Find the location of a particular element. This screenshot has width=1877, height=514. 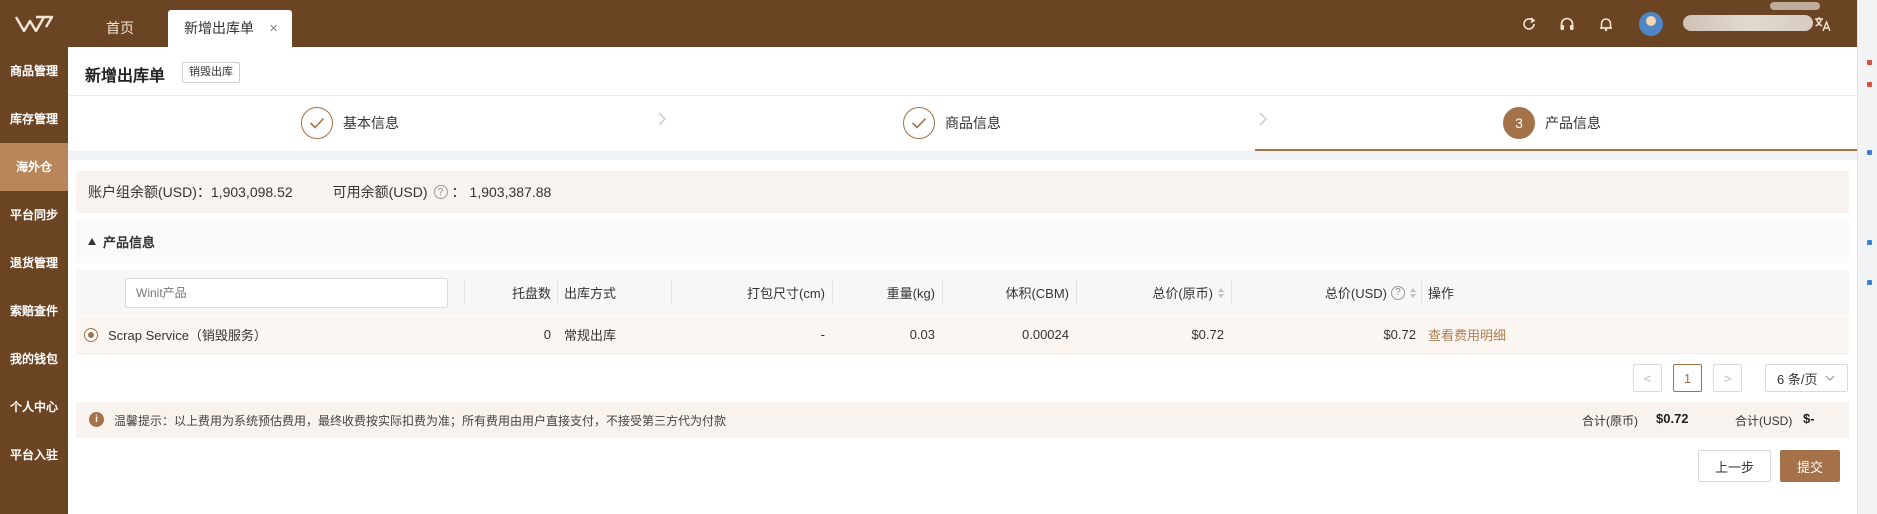

pagination-prev-button: < is located at coordinates (1647, 378).